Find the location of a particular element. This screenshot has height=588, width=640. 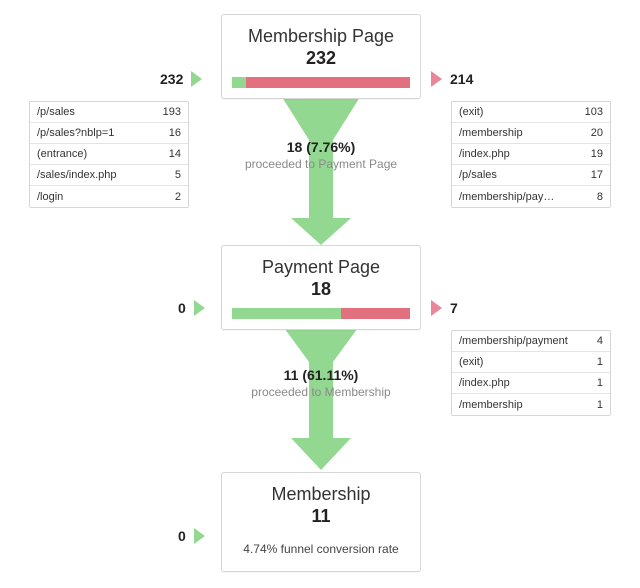

exits-marker-membership-page: 214 is located at coordinates (452, 79).